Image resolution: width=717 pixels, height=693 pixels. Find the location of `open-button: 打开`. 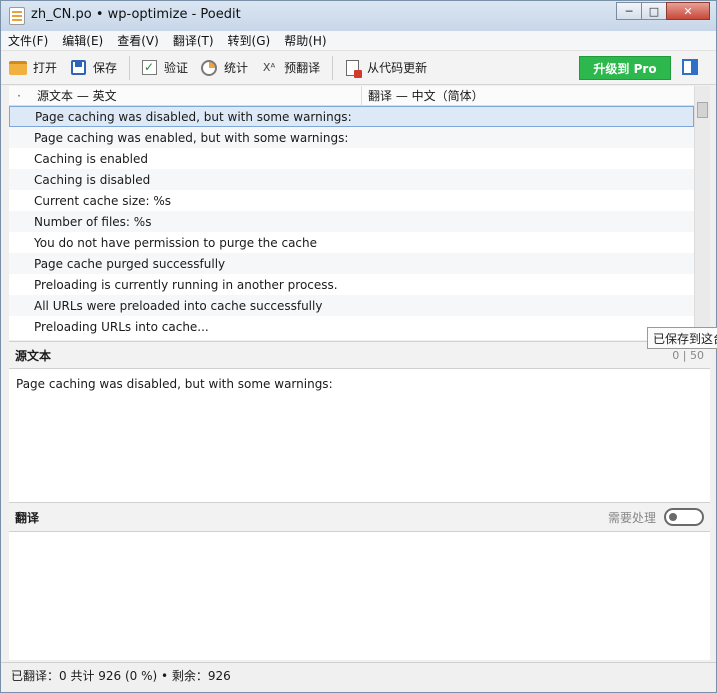

open-button: 打开 is located at coordinates (33, 68).